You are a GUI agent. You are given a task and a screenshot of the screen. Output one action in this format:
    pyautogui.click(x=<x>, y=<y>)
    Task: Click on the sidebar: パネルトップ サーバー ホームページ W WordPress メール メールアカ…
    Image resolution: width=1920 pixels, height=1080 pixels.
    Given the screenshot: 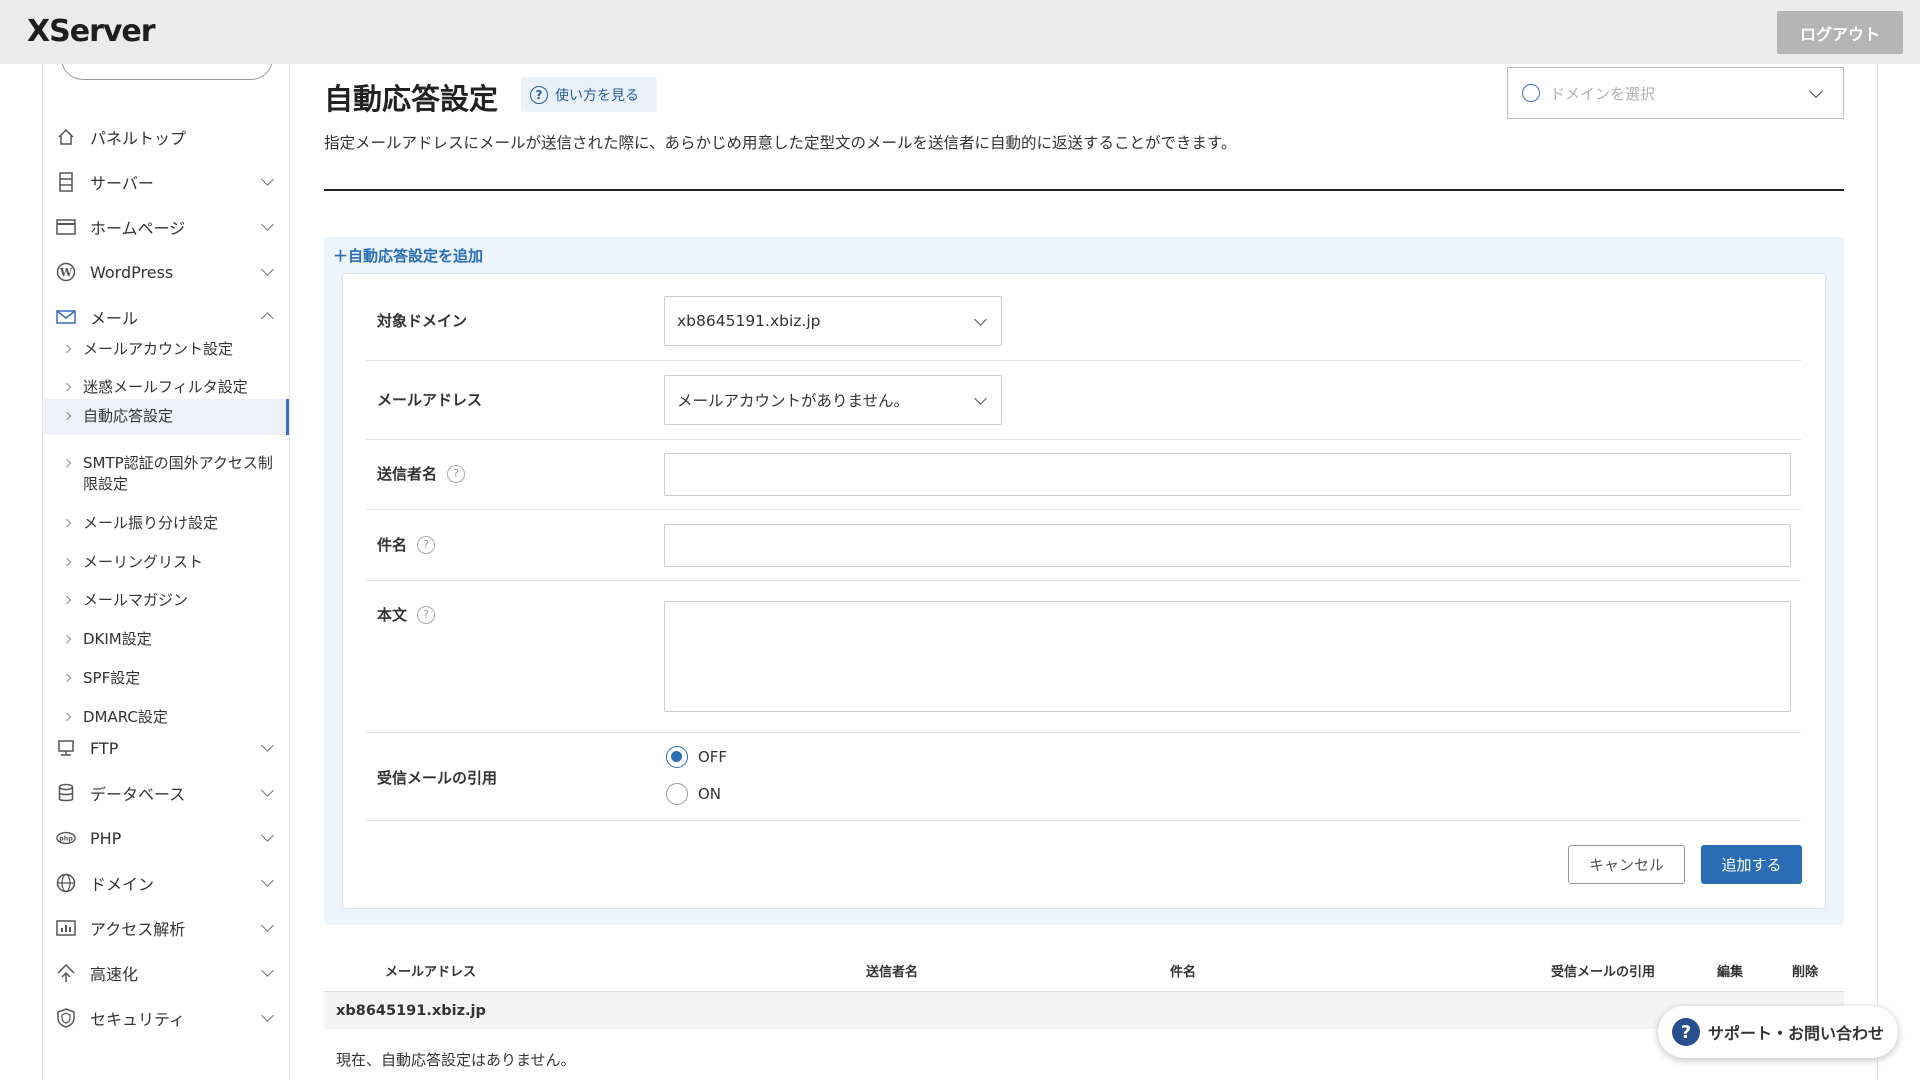 What is the action you would take?
    pyautogui.click(x=166, y=572)
    